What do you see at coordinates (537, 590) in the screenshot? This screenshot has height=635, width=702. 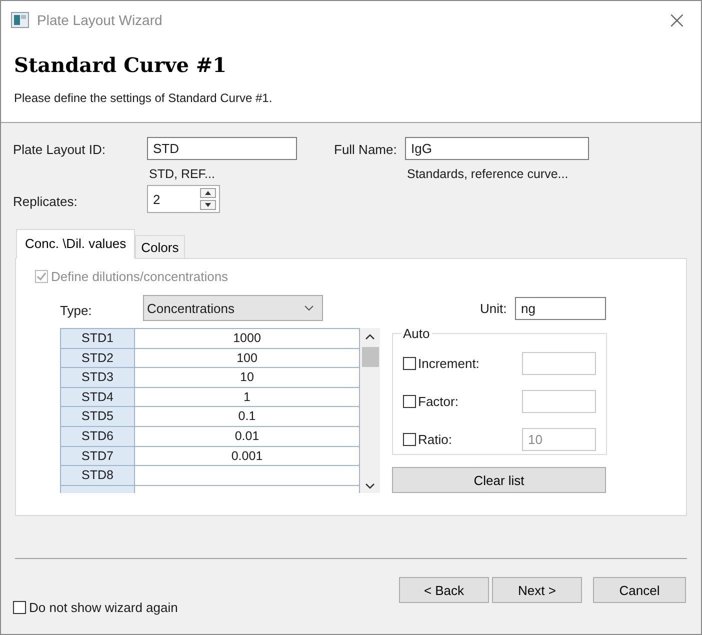 I see `wizard-button: Next >` at bounding box center [537, 590].